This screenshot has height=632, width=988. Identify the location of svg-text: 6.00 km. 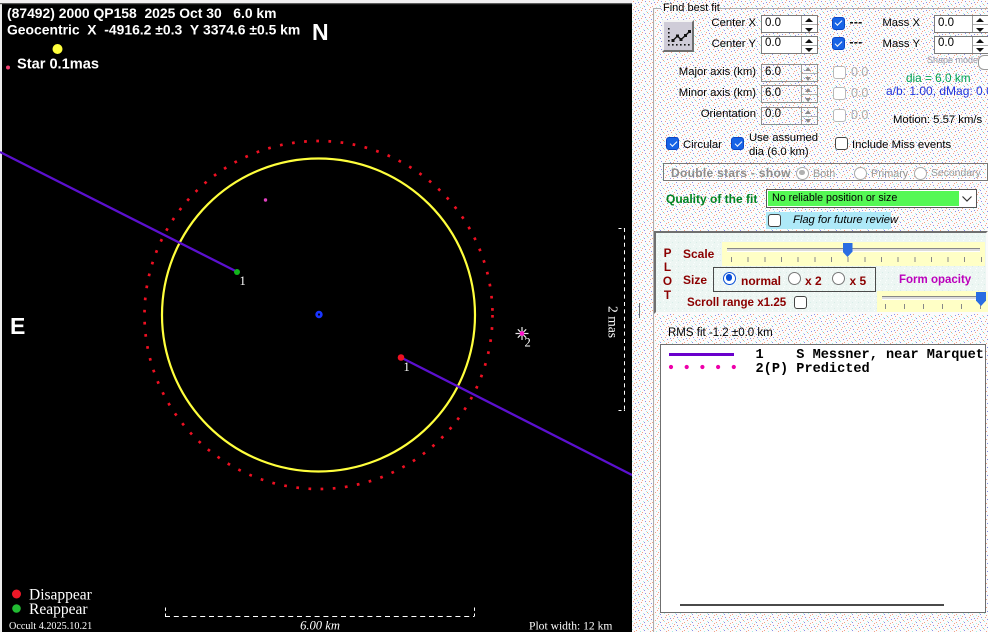
(320, 625).